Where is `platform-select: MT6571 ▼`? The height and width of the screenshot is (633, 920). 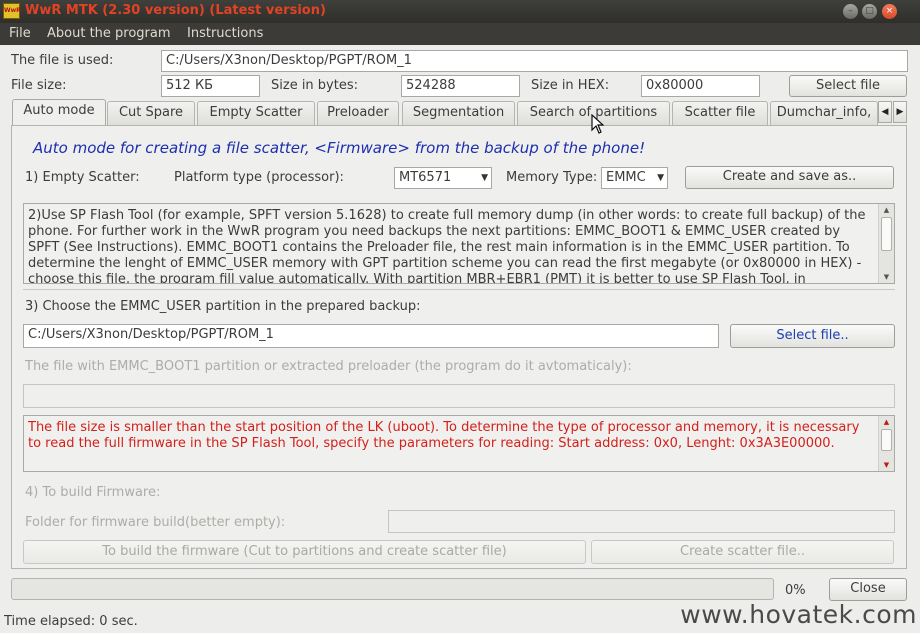 platform-select: MT6571 ▼ is located at coordinates (443, 178).